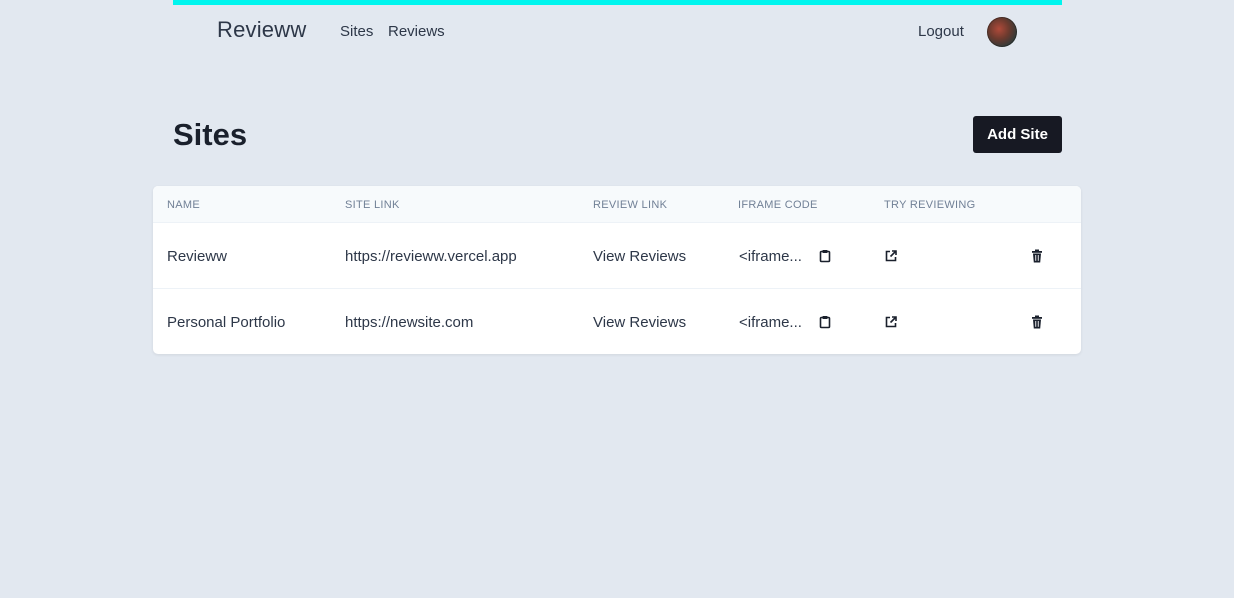 Image resolution: width=1234 pixels, height=598 pixels. I want to click on column-header-name: NAME, so click(183, 205).